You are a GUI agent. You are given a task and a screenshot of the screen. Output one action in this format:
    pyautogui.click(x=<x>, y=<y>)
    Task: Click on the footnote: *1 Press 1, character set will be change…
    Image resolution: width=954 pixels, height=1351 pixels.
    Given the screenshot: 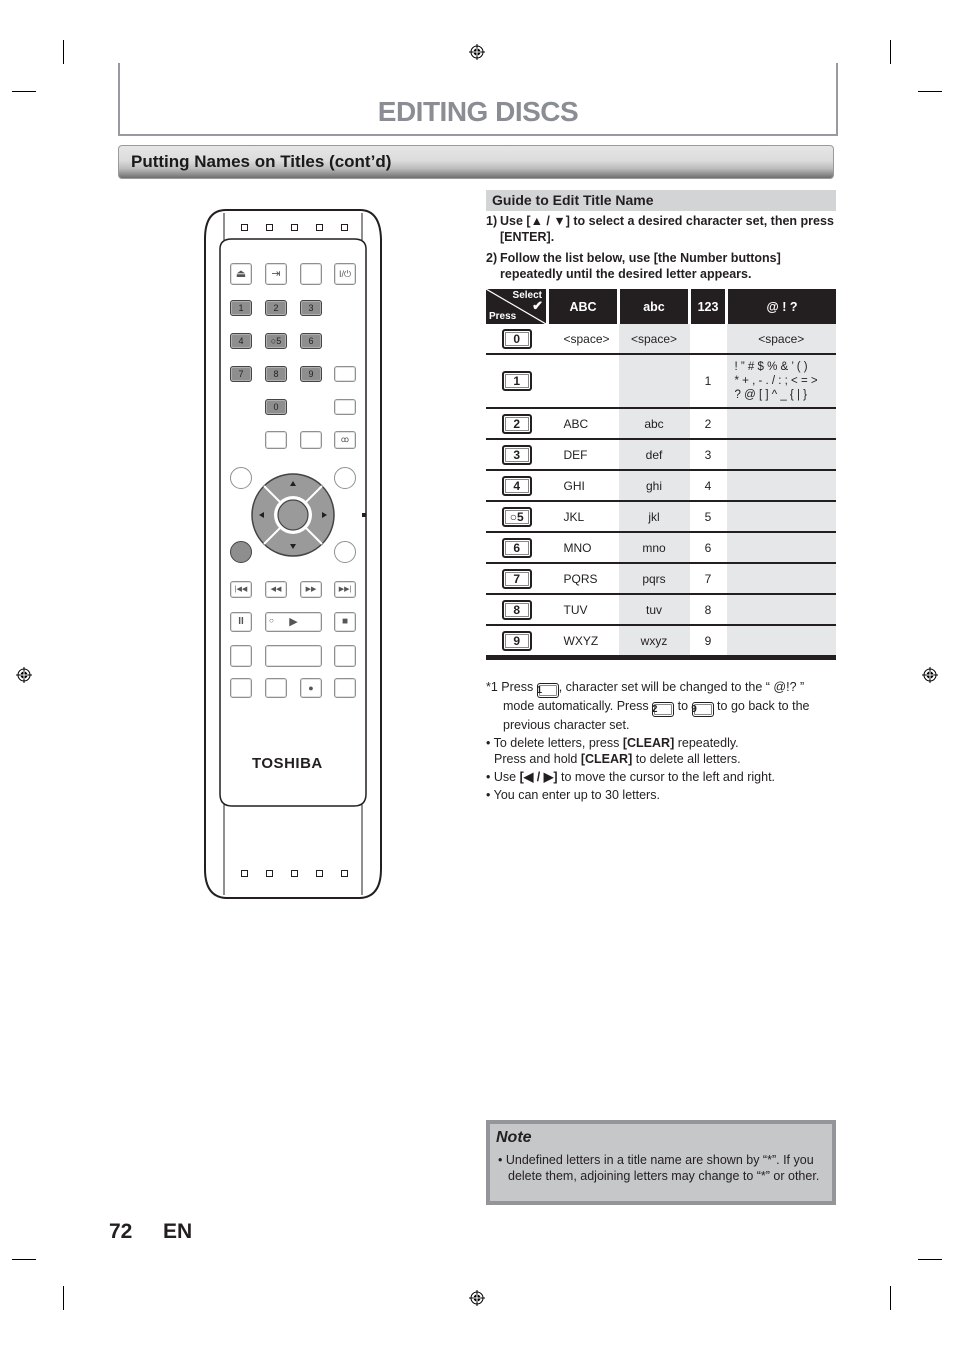 What is the action you would take?
    pyautogui.click(x=648, y=706)
    